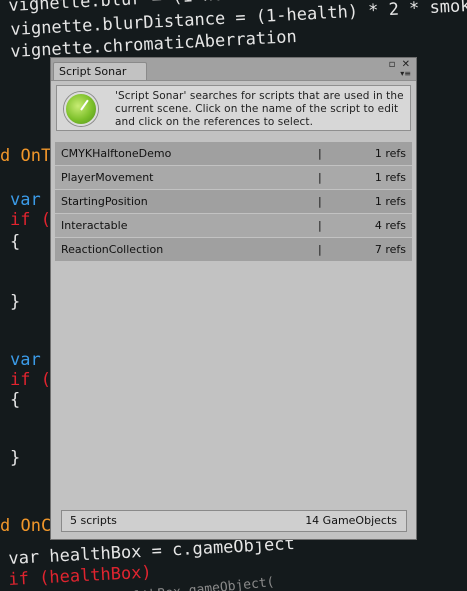 This screenshot has height=591, width=467. Describe the element at coordinates (390, 225) in the screenshot. I see `refs-button: 4 refs` at that location.